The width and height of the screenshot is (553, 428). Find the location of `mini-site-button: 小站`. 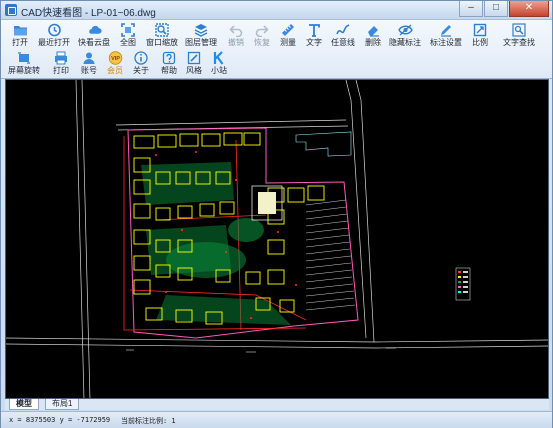

mini-site-button: 小站 is located at coordinates (219, 63).